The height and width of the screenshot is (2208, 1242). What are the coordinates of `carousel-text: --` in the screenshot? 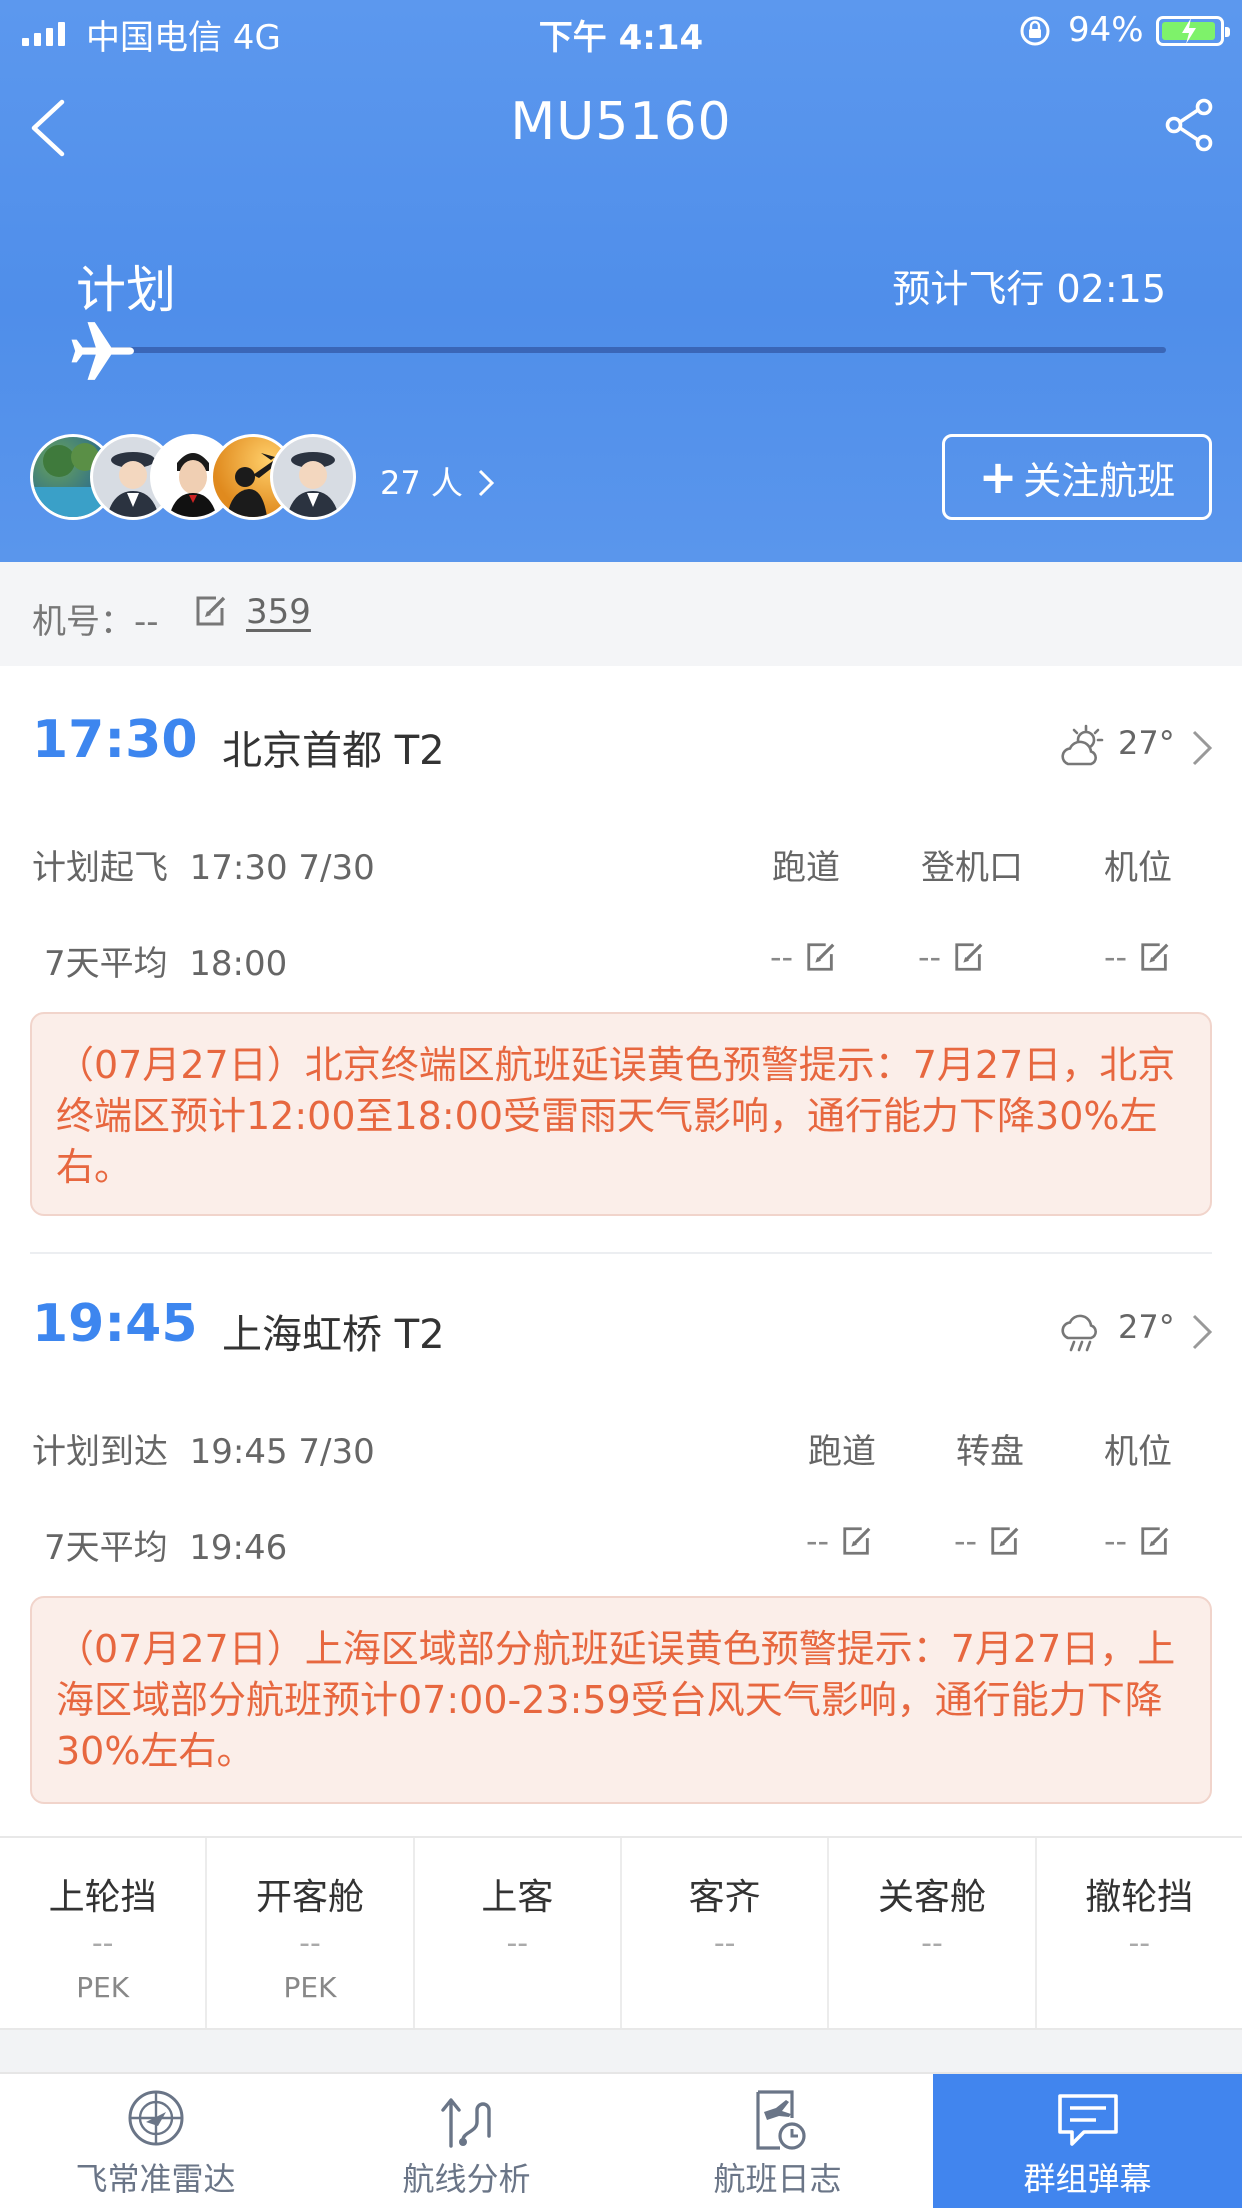 It's located at (966, 1541).